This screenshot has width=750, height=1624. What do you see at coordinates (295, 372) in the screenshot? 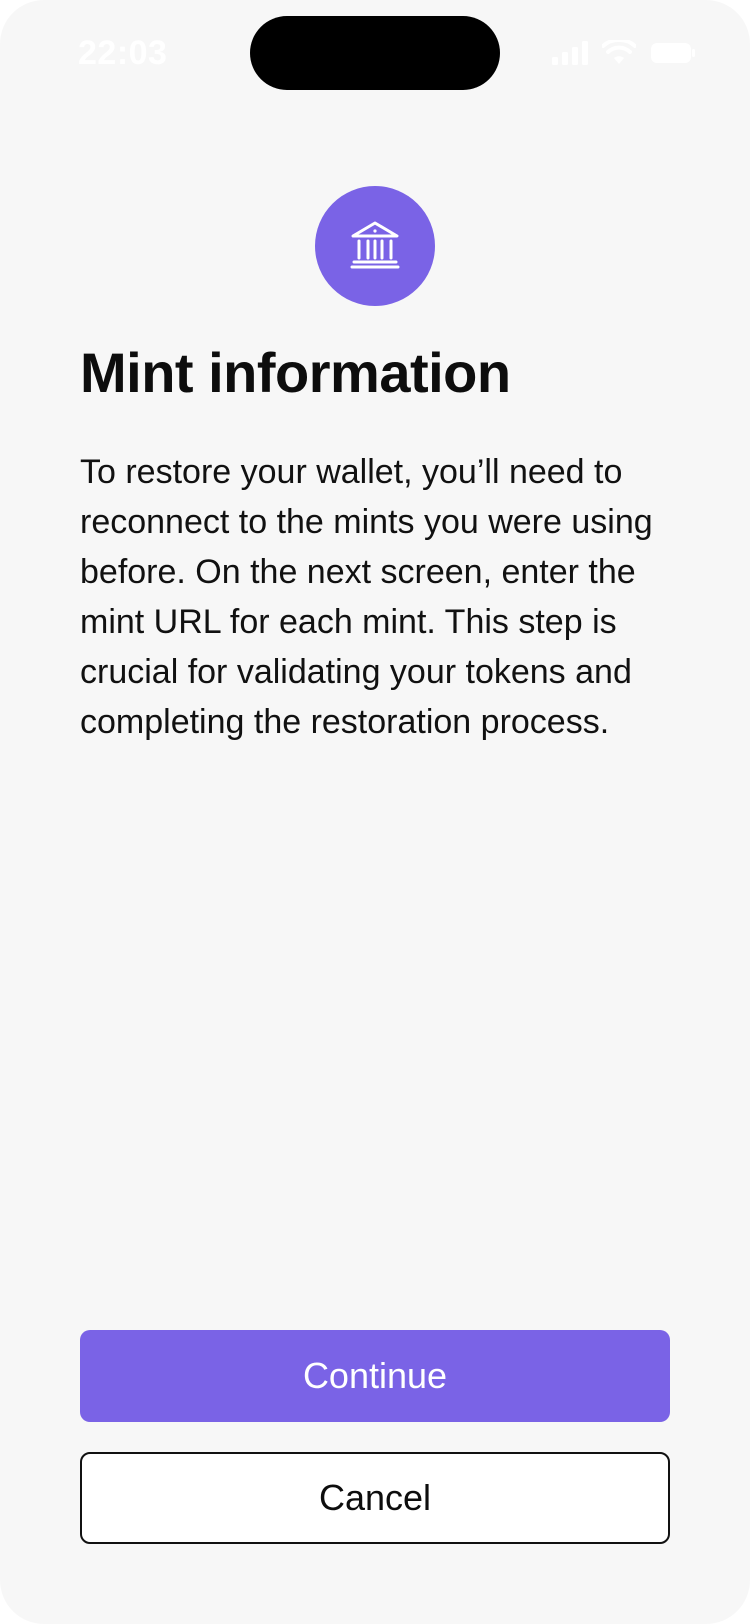
I see `page-title: Mint information` at bounding box center [295, 372].